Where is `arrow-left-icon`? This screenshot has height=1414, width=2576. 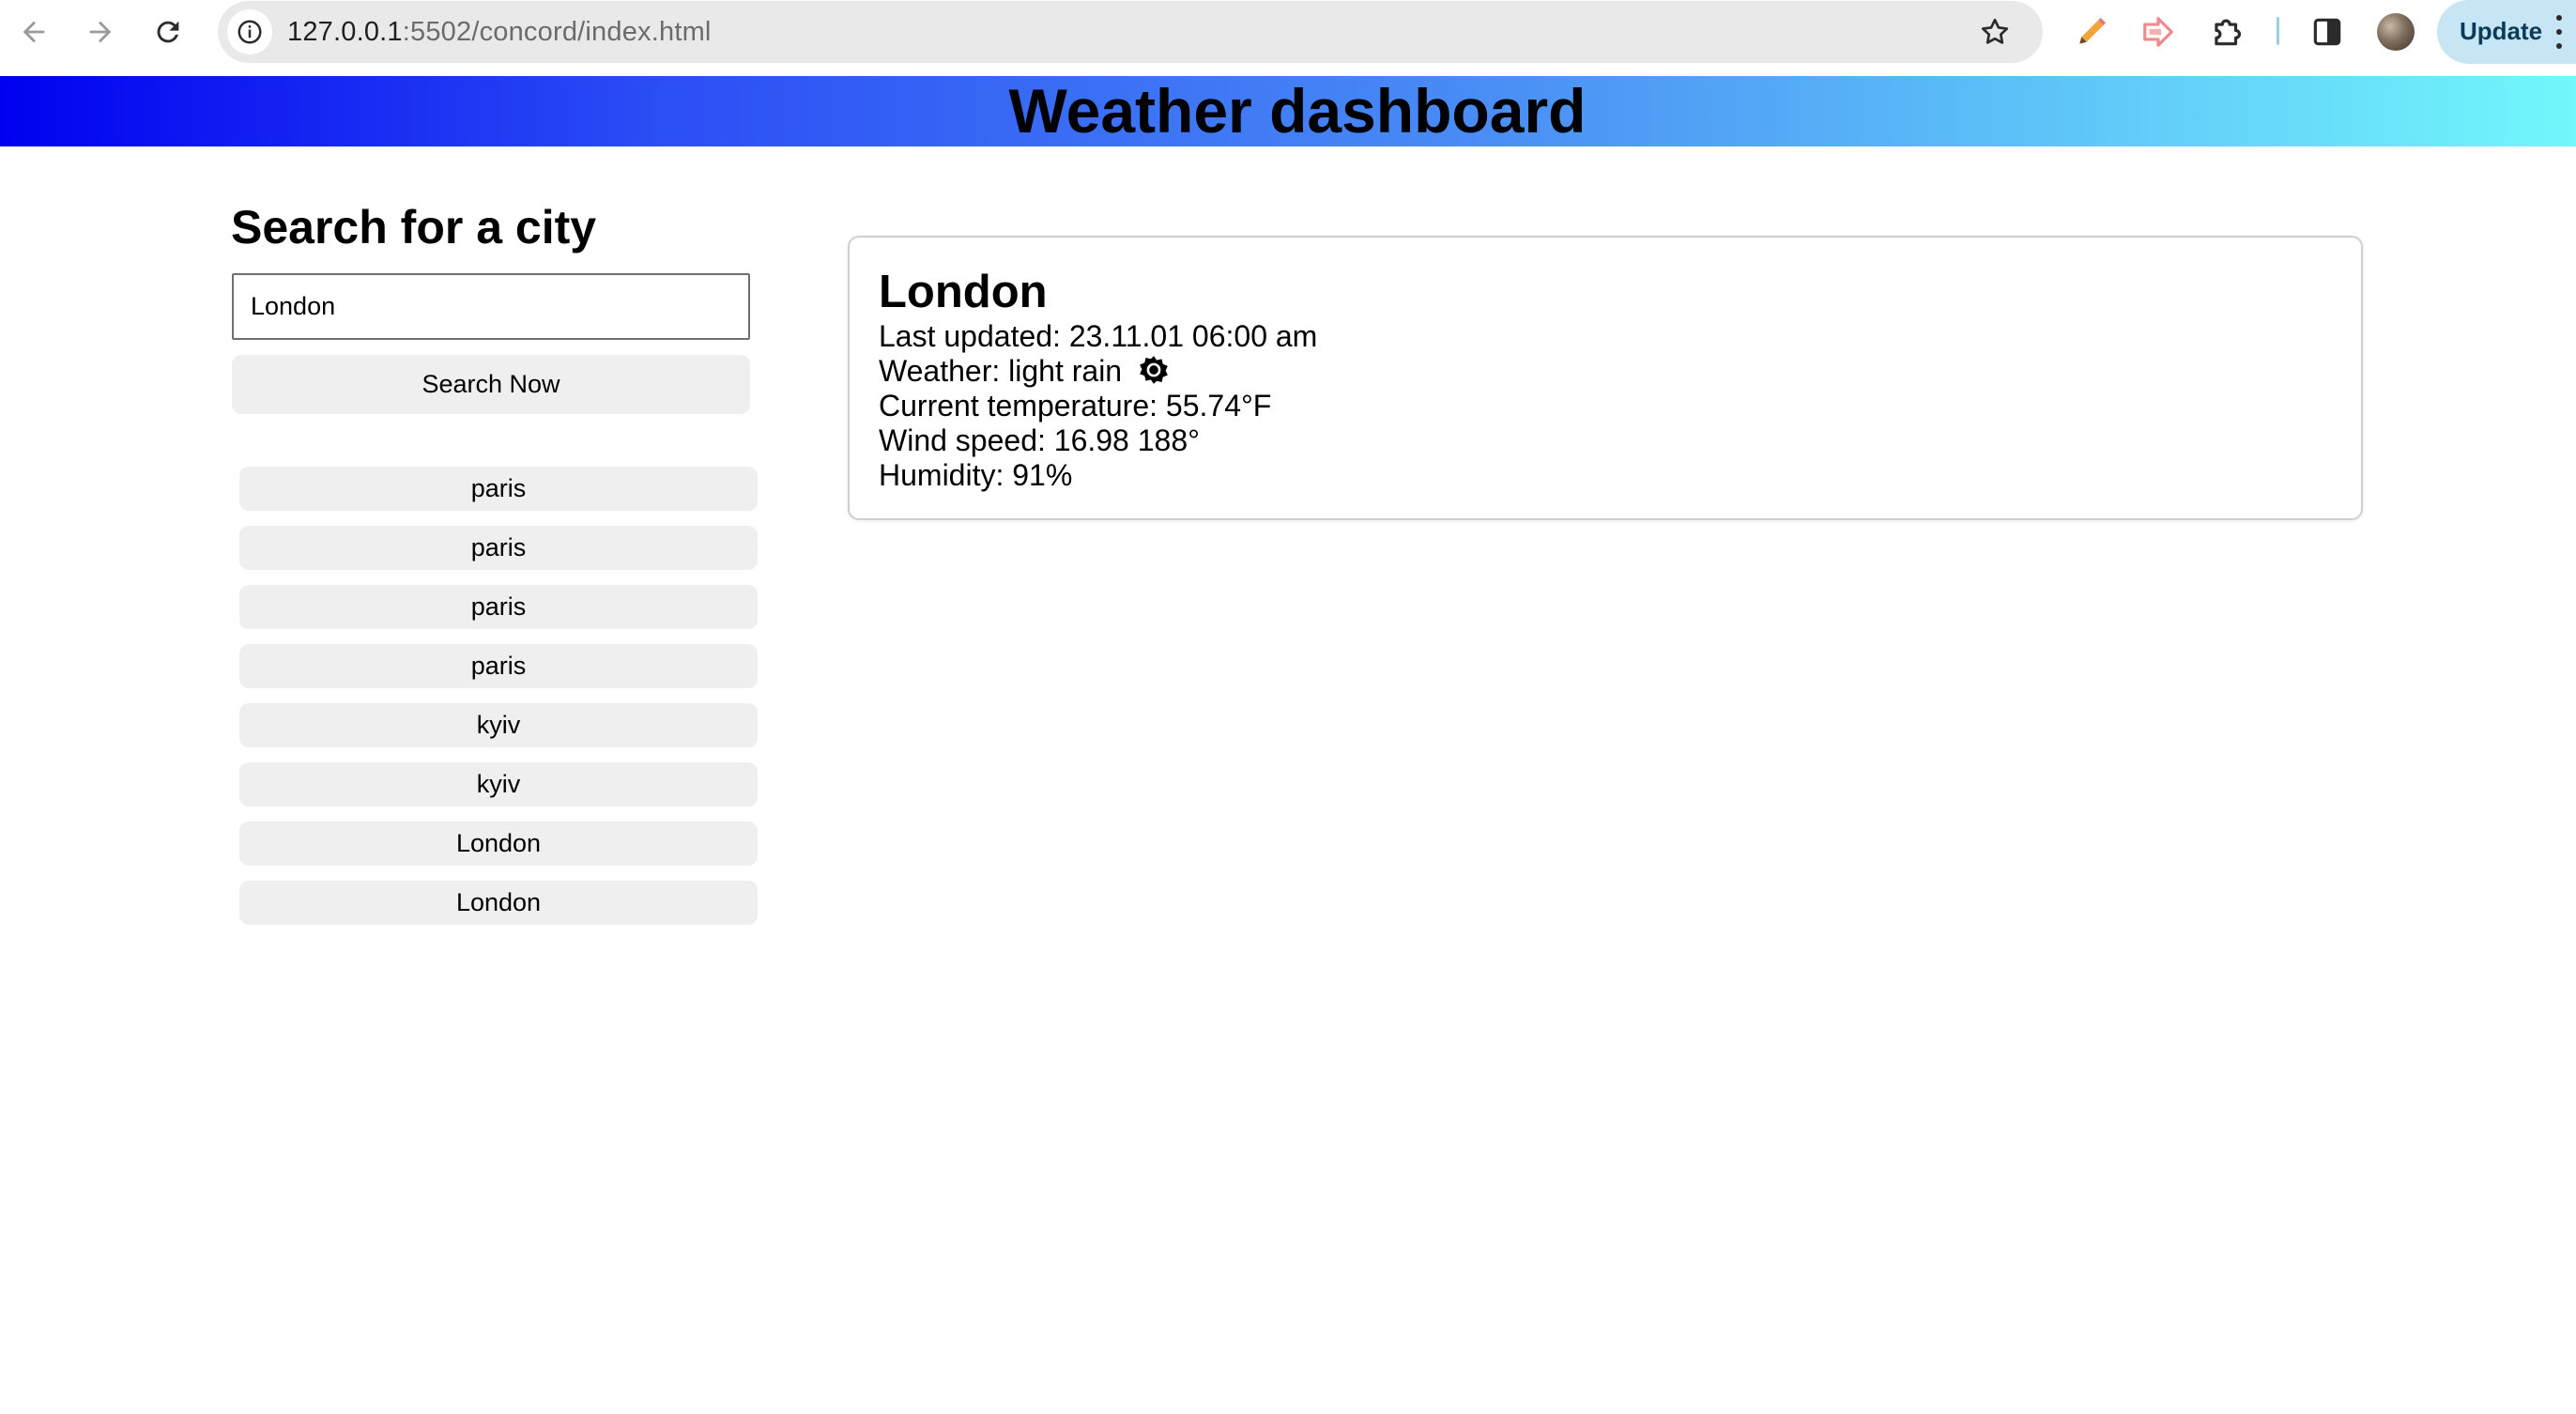 arrow-left-icon is located at coordinates (34, 32).